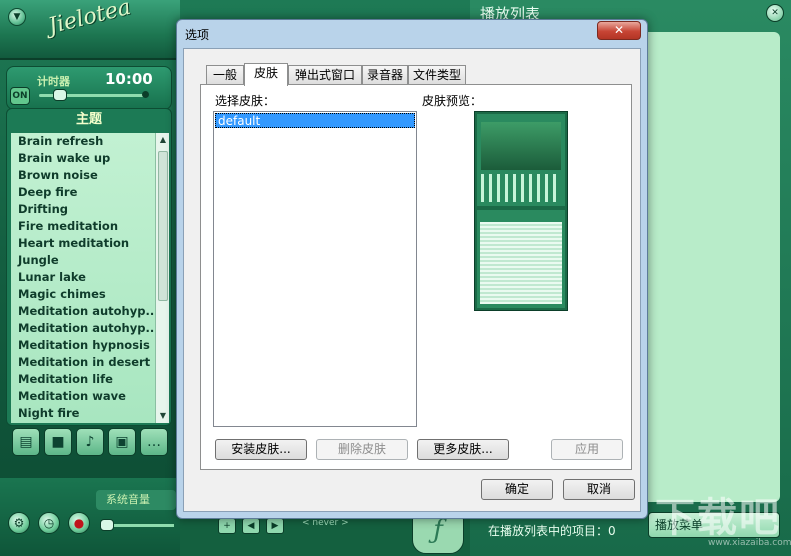  Describe the element at coordinates (521, 263) in the screenshot. I see `preview-playlist-rows` at that location.